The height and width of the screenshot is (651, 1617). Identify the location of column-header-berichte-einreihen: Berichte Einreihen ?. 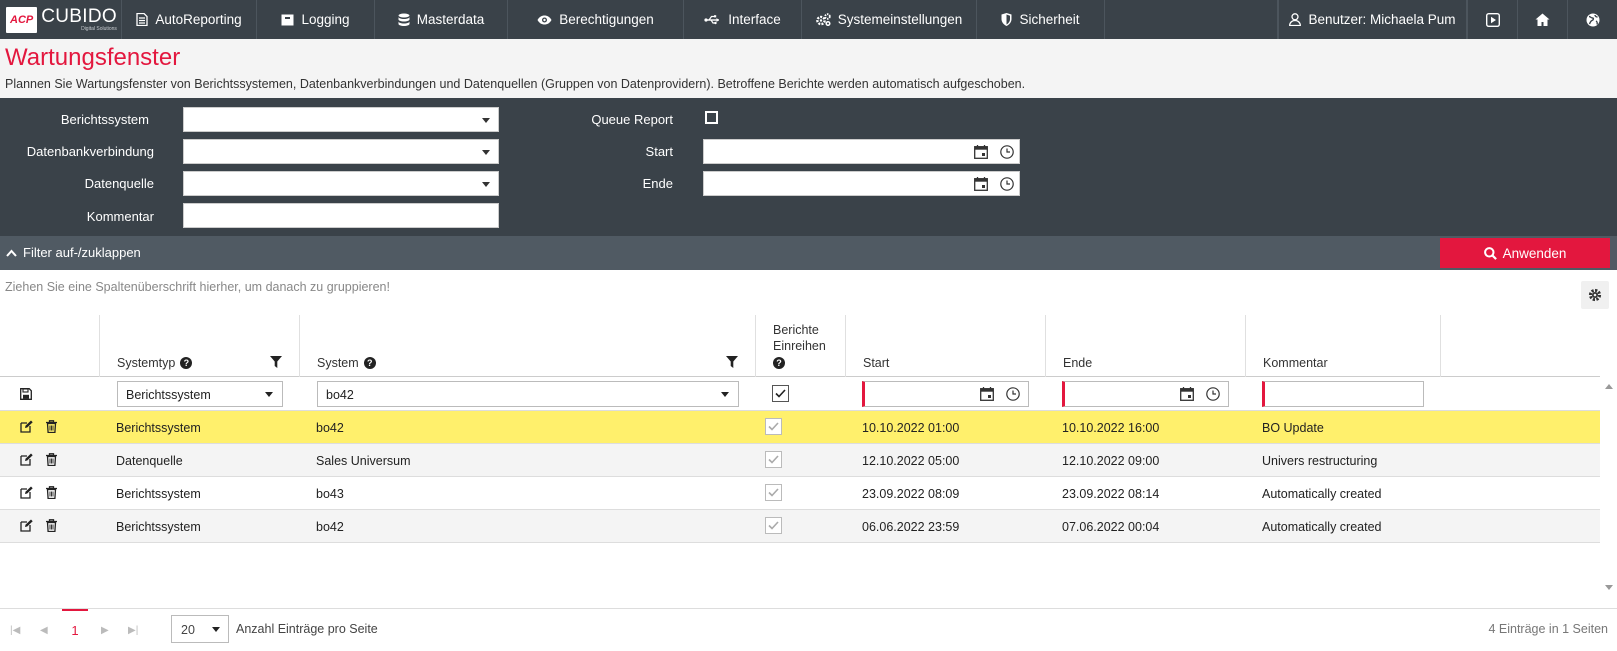
(800, 346).